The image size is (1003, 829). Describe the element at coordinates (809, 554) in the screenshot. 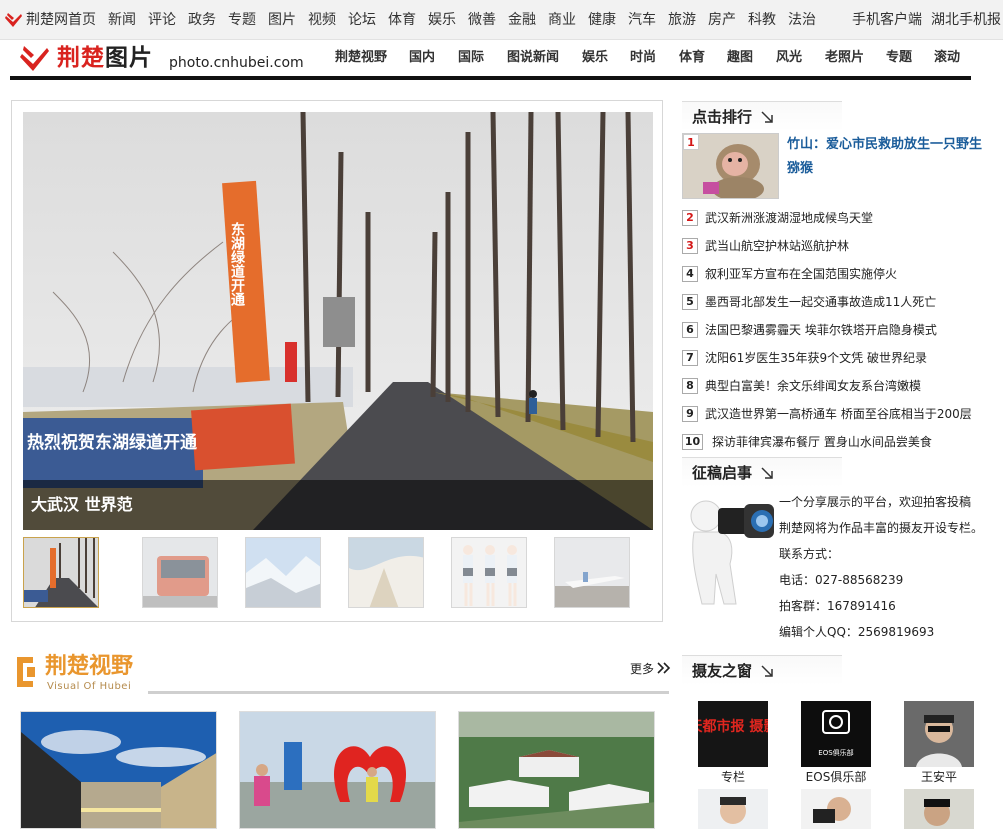

I see `contribution-text: 联系方式：` at that location.